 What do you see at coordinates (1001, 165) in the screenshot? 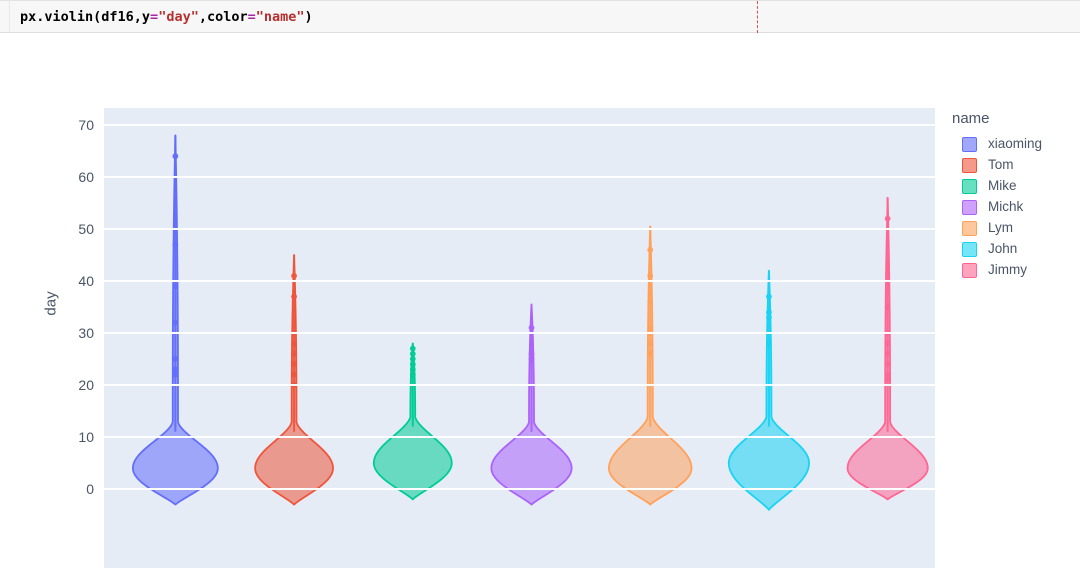
I see `legend-label: Tom` at bounding box center [1001, 165].